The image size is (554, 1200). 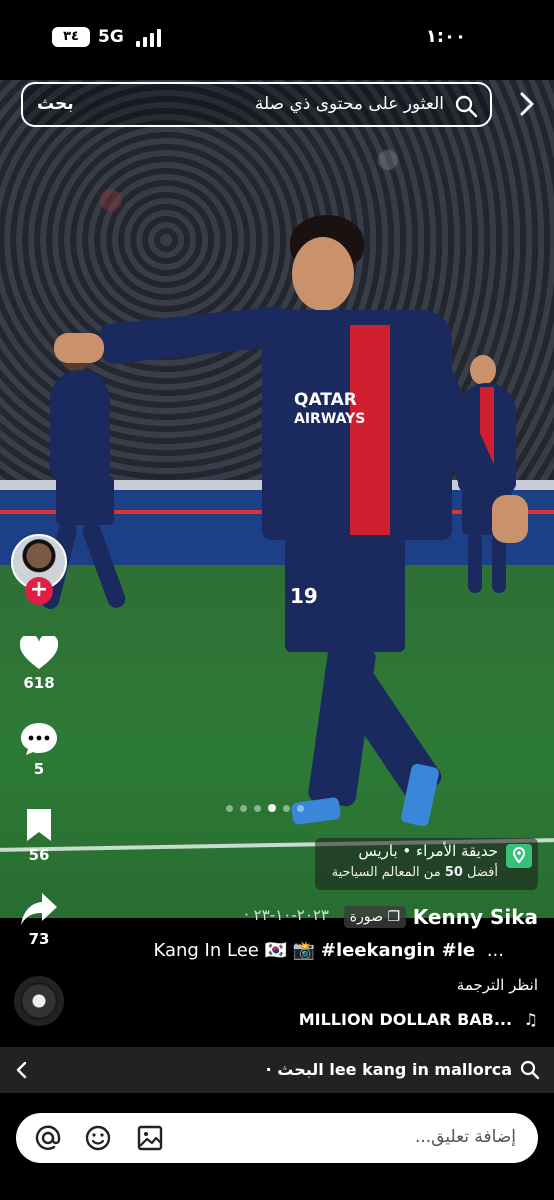 I want to click on location-subtitle-prefix: أفضل, so click(x=482, y=872).